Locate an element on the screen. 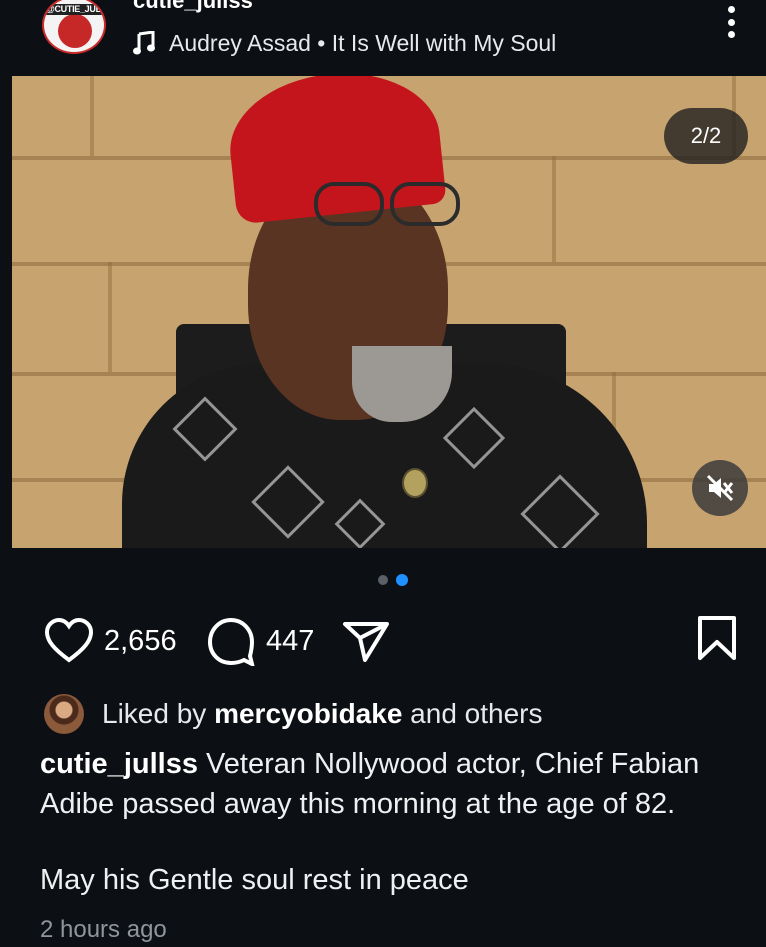 Image resolution: width=766 pixels, height=947 pixels. shirt-button is located at coordinates (415, 483).